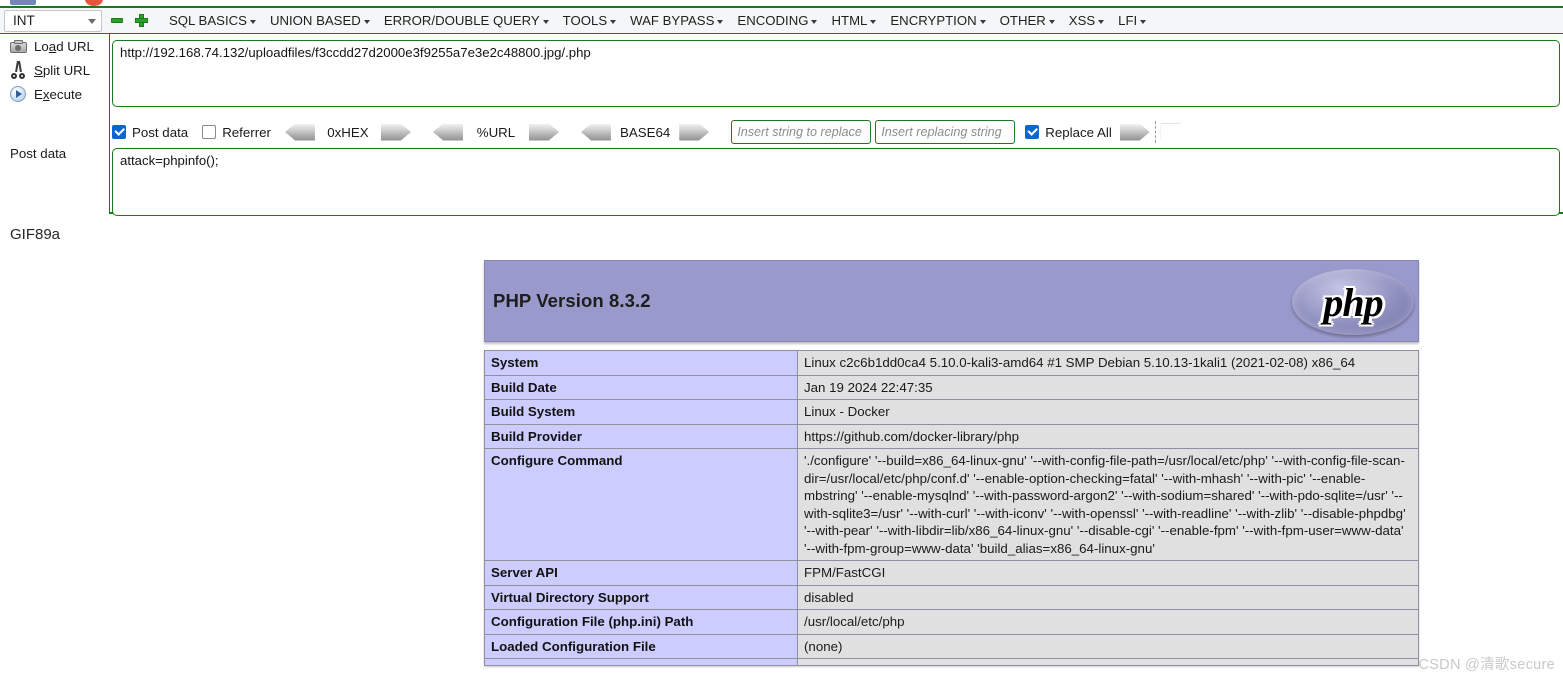 This screenshot has width=1563, height=680. I want to click on row-key: Configuration File (php.ini) Path, so click(641, 622).